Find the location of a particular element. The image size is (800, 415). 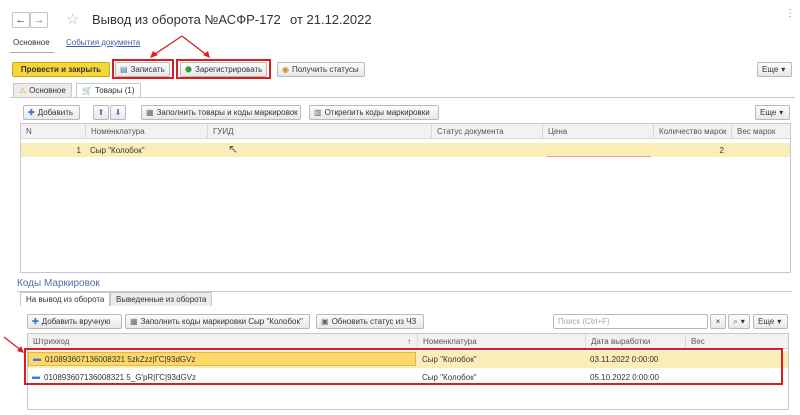

cell-barcode-value: 010893607136008321 5zkZzz|ГС|93dGVz is located at coordinates (120, 359).